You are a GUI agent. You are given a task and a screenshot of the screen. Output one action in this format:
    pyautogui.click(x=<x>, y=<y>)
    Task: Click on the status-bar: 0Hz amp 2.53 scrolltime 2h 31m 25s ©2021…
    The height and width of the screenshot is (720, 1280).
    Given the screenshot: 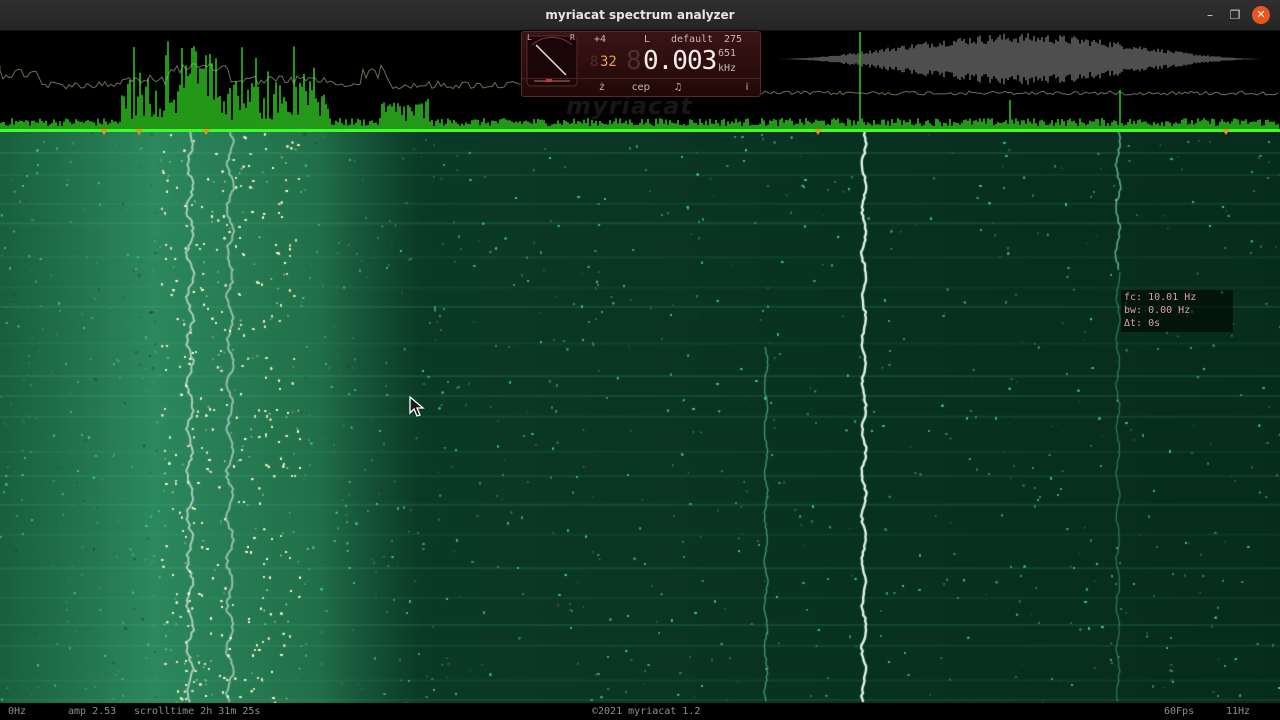 What is the action you would take?
    pyautogui.click(x=640, y=711)
    